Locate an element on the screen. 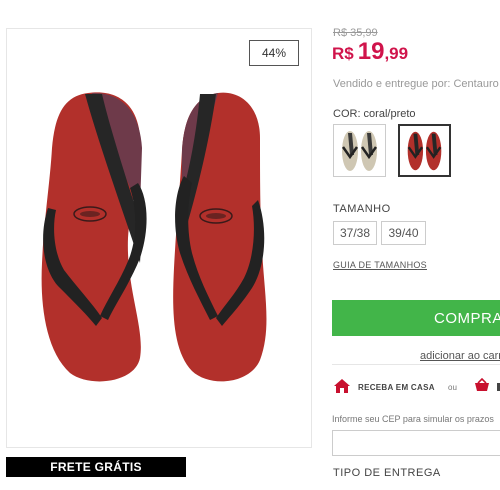  buy-button: COMPRAR is located at coordinates (416, 318).